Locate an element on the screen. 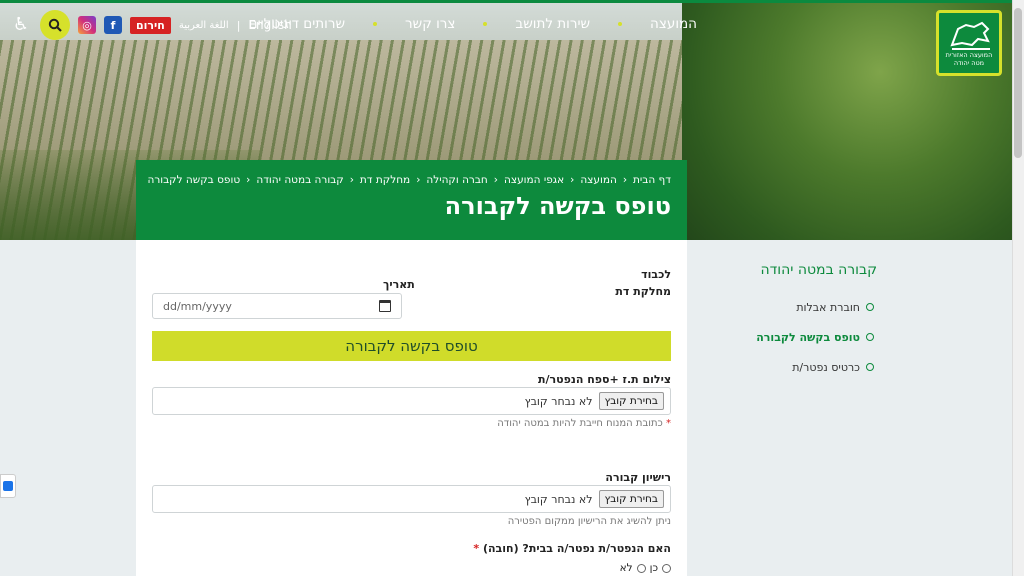 The image size is (1024, 576). council-logo: המועצה האזורית מטה יהודה is located at coordinates (969, 43).